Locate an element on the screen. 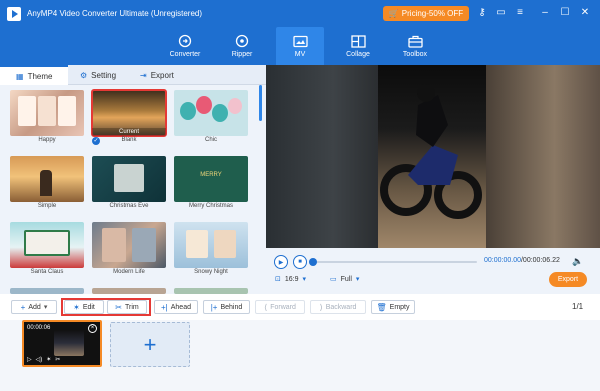  theme-chic: Chic is located at coordinates (211, 118).